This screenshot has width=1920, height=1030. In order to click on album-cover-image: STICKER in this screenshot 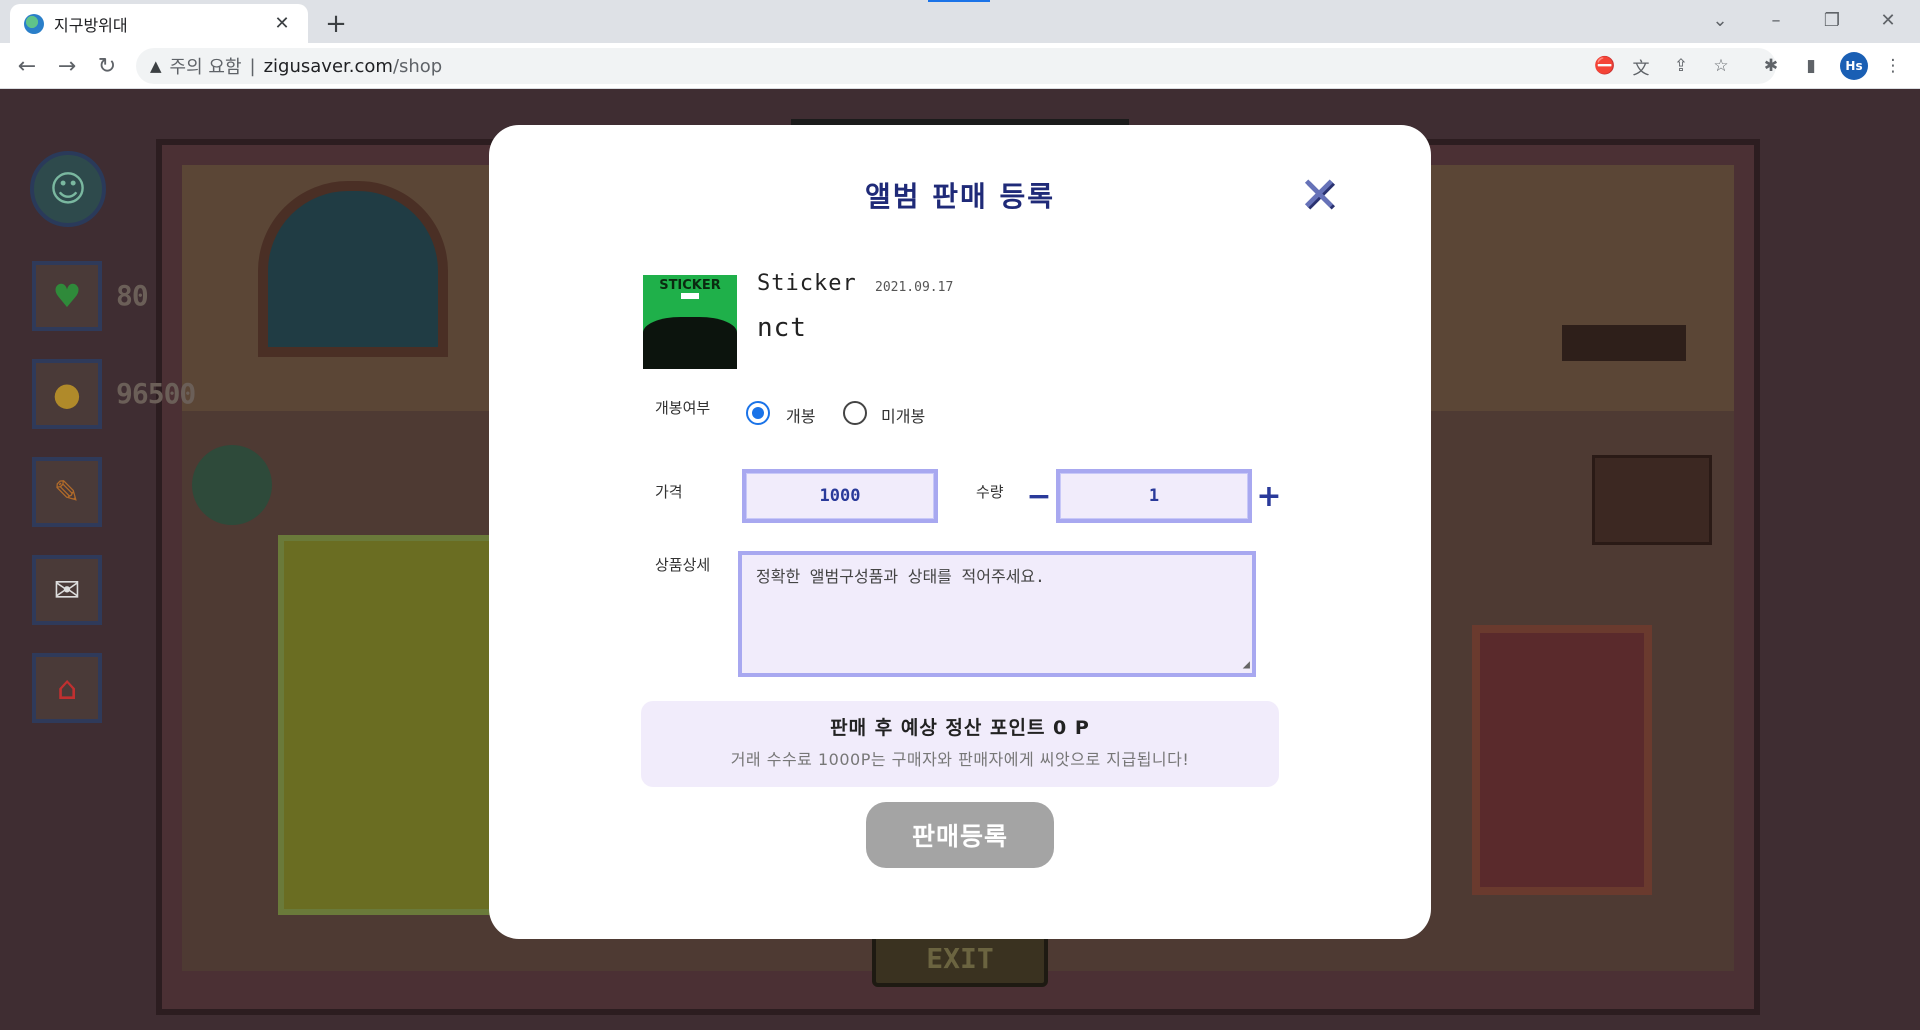, I will do `click(690, 322)`.